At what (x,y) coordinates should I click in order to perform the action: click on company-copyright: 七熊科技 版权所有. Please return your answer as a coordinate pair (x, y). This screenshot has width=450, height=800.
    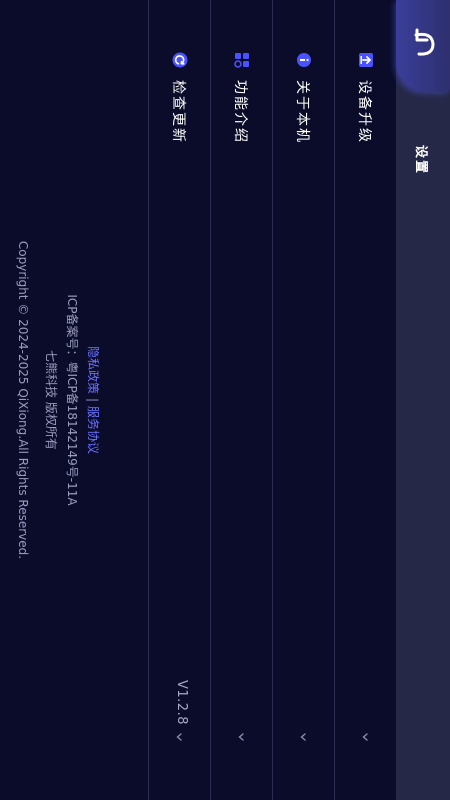
    Looking at the image, I should click on (51, 400).